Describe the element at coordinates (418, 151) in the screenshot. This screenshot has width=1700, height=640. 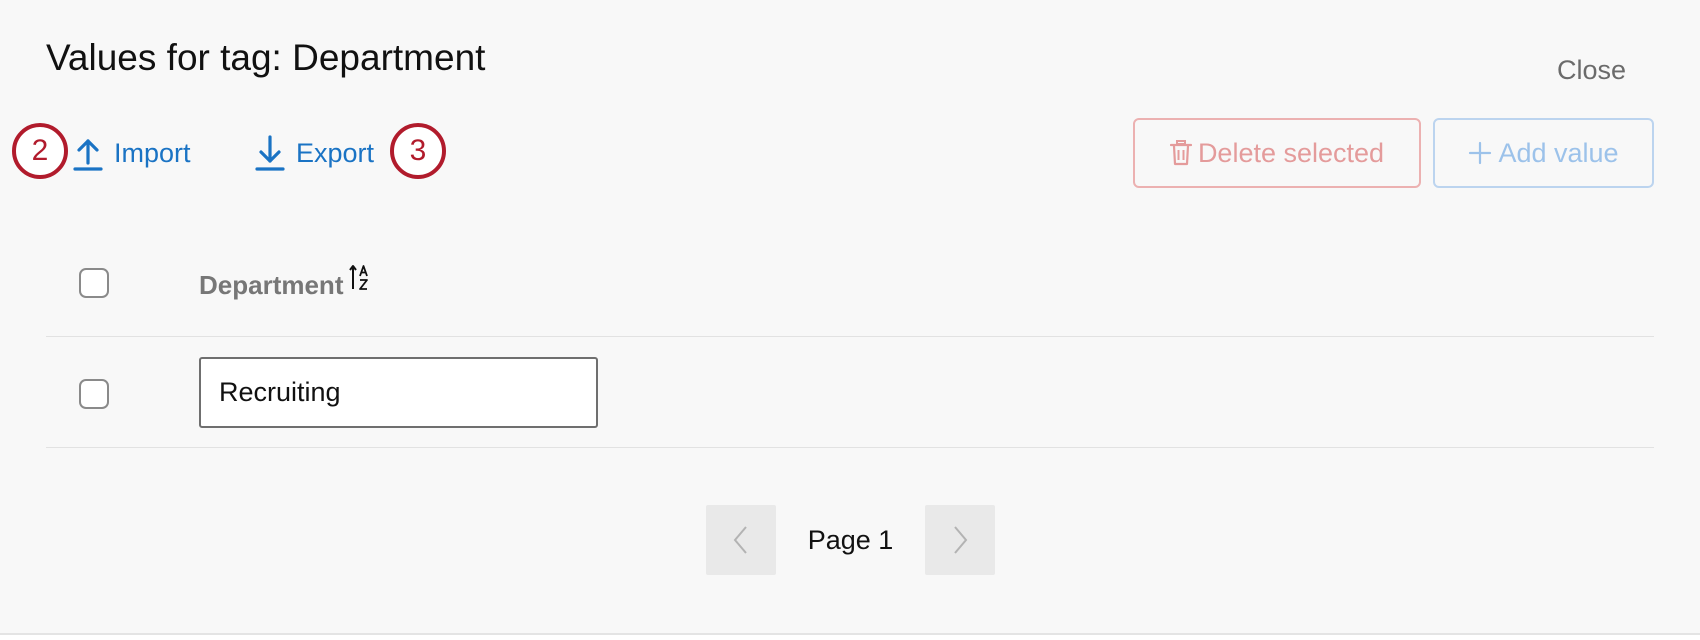
I see `step-callout-export: 3` at that location.